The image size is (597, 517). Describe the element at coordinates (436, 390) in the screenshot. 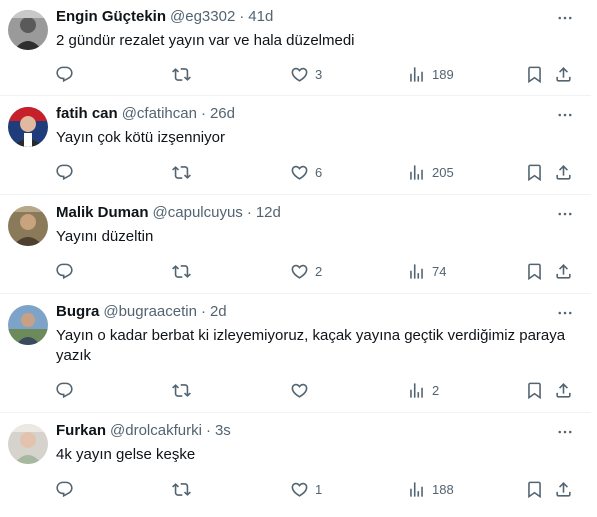

I see `views-count: 2` at that location.